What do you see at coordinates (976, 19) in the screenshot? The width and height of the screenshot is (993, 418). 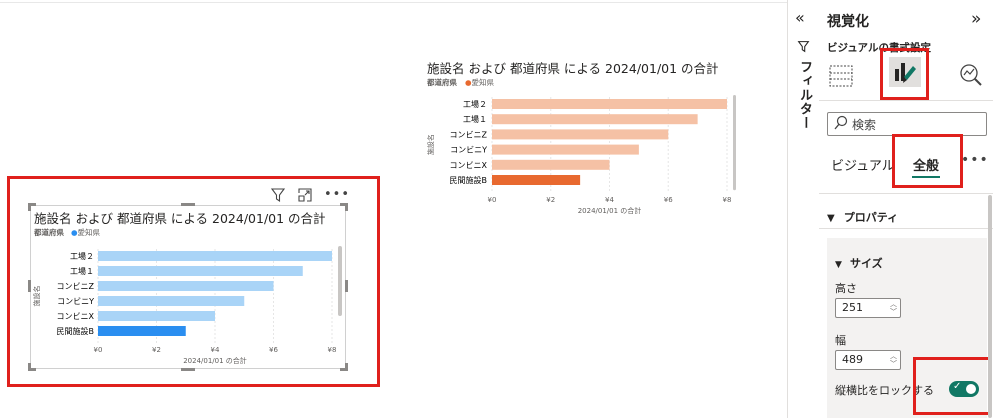 I see `expand-chevrons-icon: »` at bounding box center [976, 19].